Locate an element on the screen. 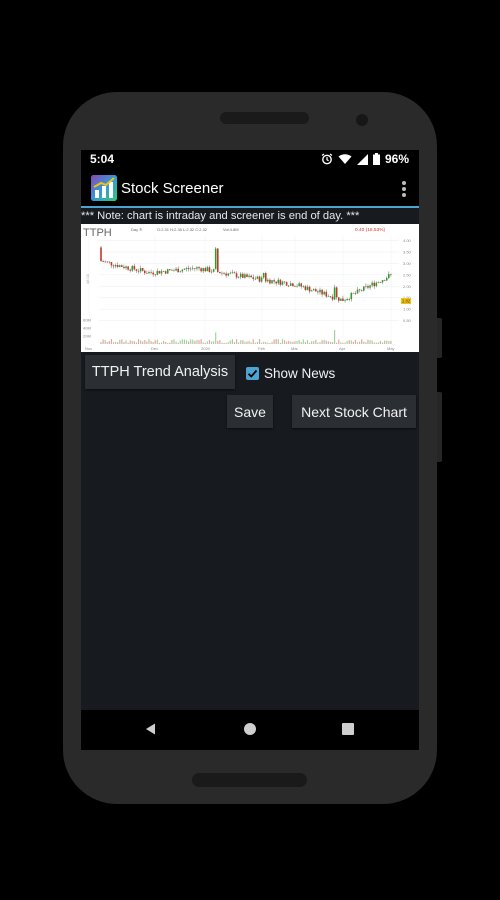 This screenshot has height=900, width=500. x-tick-label: Dec is located at coordinates (154, 348).